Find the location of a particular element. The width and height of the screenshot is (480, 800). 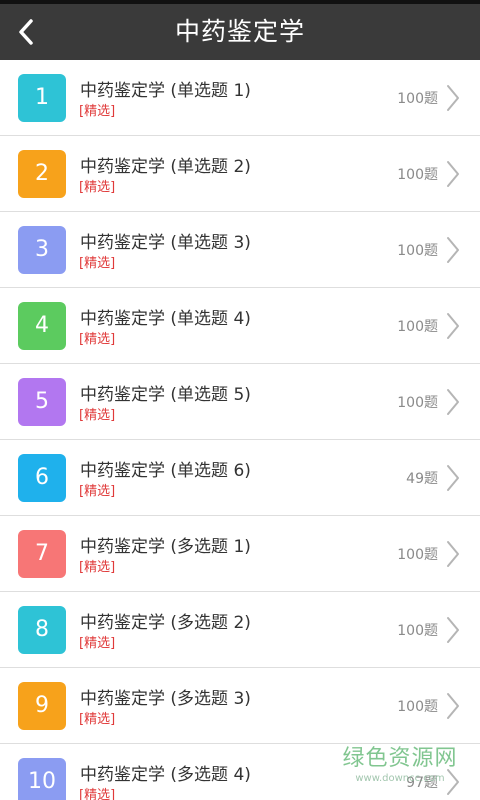

item-title: 中药鉴定学 (多选题 4) is located at coordinates (165, 775).